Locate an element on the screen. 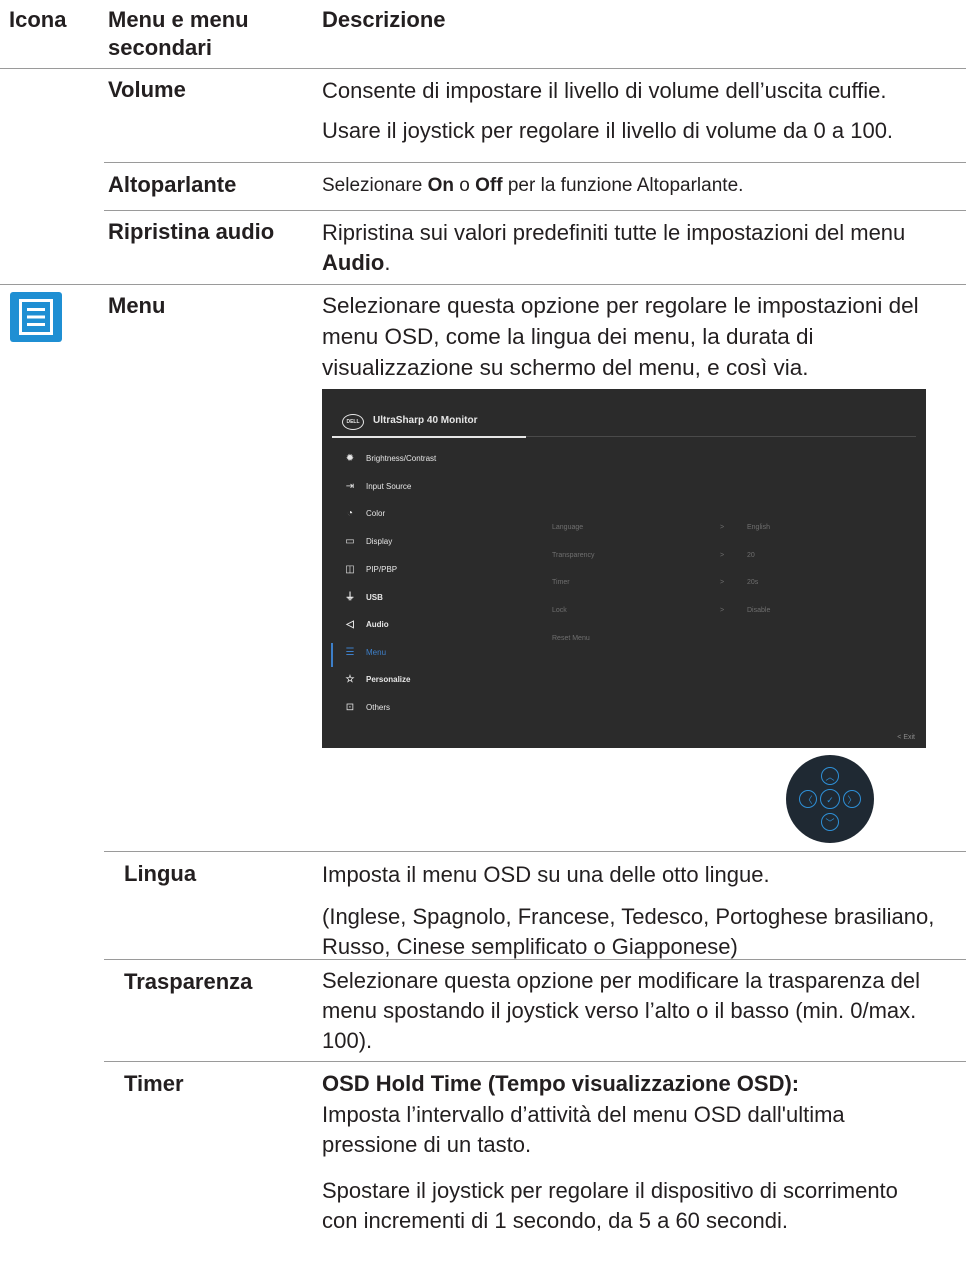  osd-tab-underline is located at coordinates (429, 437).